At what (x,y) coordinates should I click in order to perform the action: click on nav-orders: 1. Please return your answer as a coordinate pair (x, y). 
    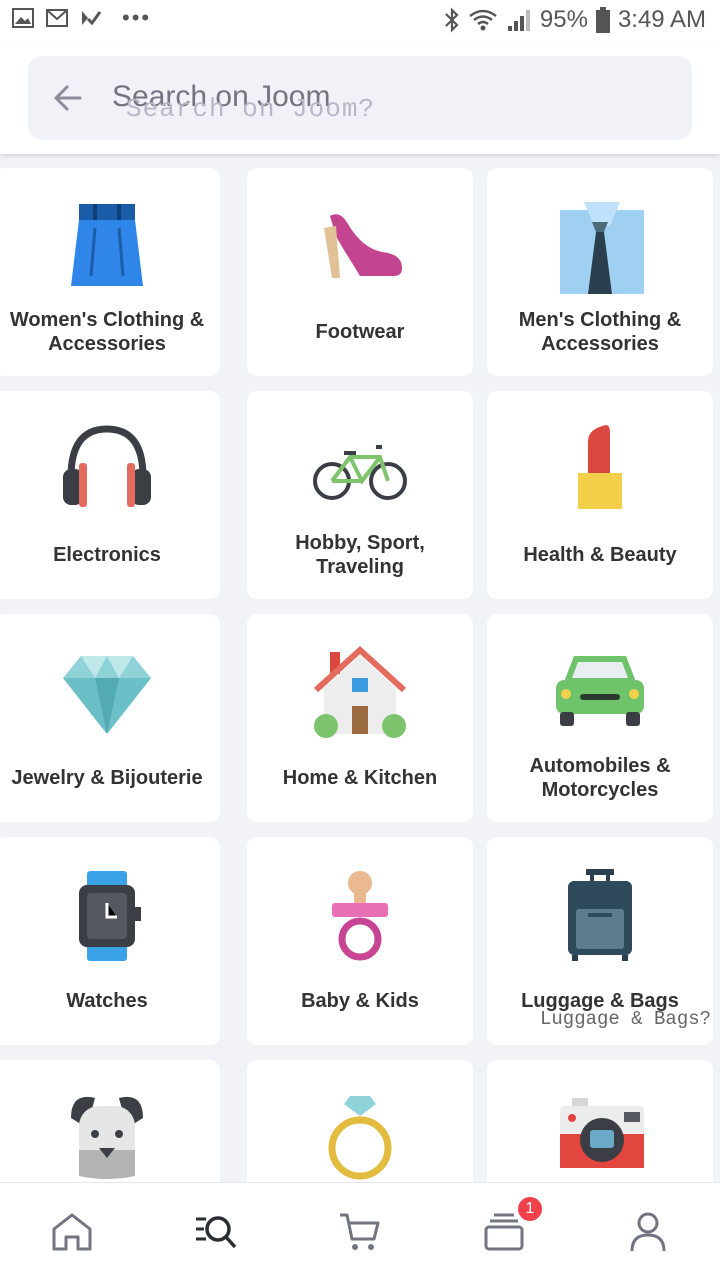
    Looking at the image, I should click on (513, 1224).